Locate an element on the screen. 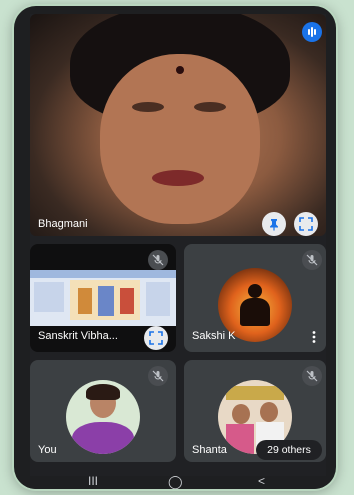  speaker-video-bindi is located at coordinates (180, 70).